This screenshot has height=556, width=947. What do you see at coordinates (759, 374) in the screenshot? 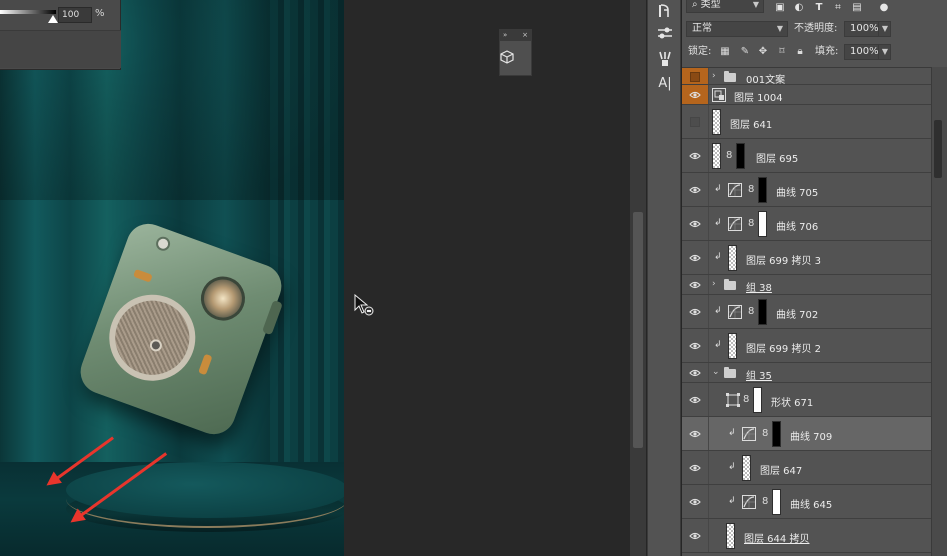
I see `layer-name: 组 35` at bounding box center [759, 374].